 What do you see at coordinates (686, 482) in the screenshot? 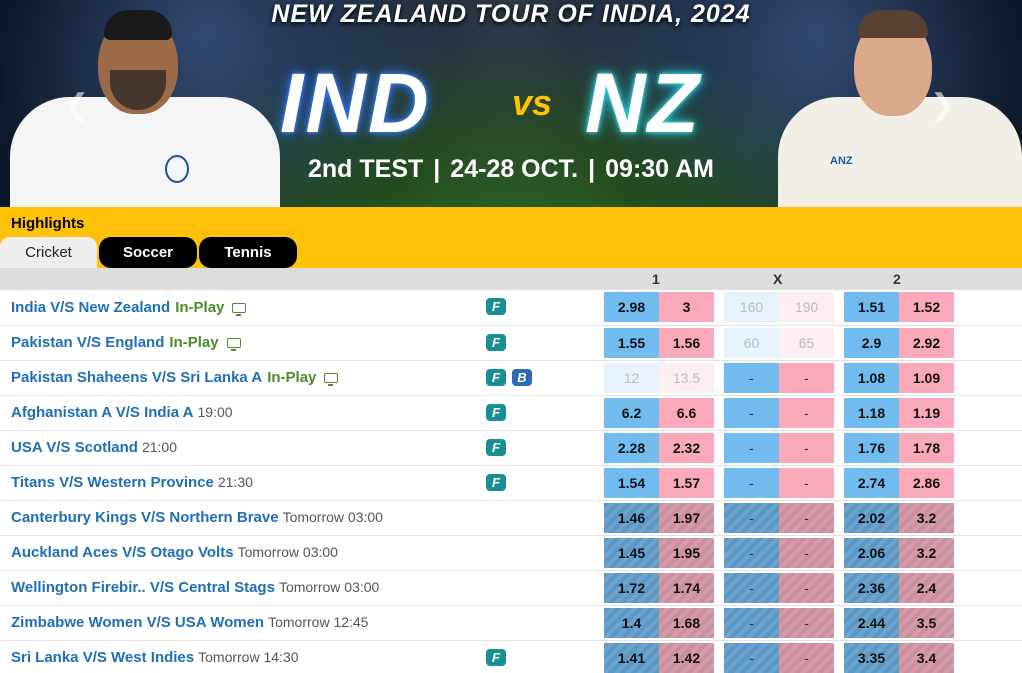
I see `lay-odds-1: 1.57` at bounding box center [686, 482].